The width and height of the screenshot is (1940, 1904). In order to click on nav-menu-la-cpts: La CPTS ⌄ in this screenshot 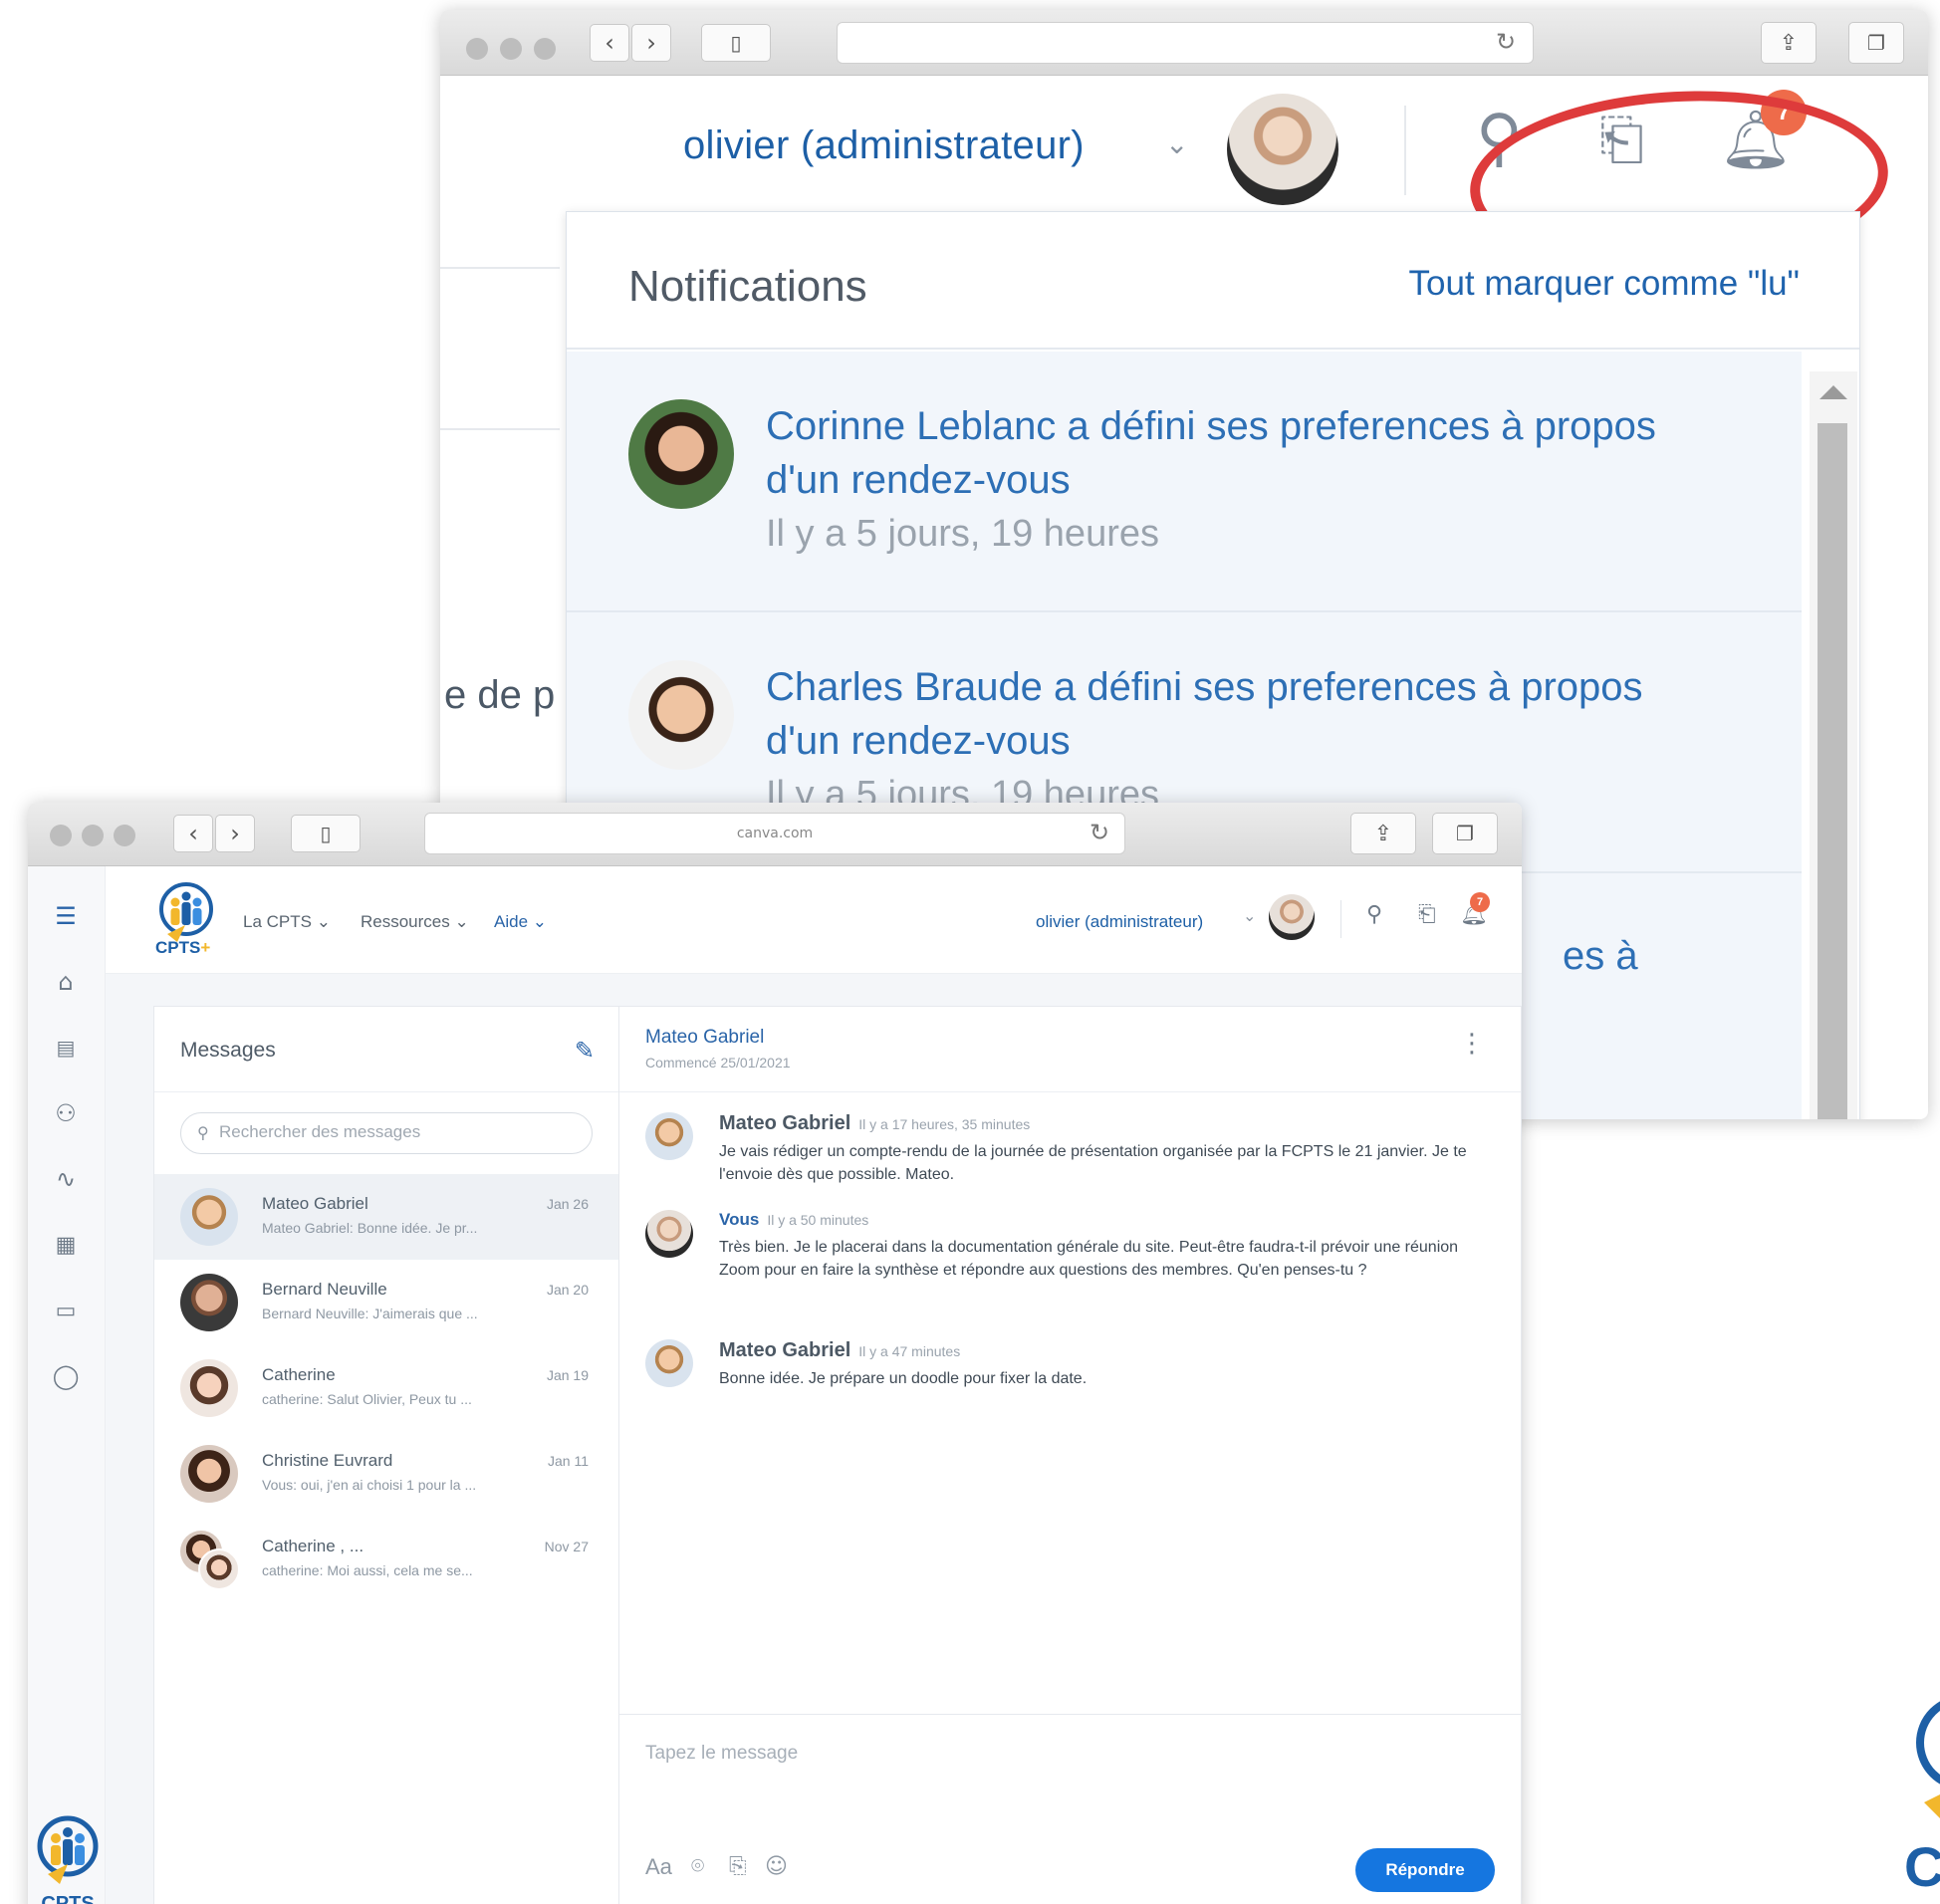, I will do `click(287, 922)`.